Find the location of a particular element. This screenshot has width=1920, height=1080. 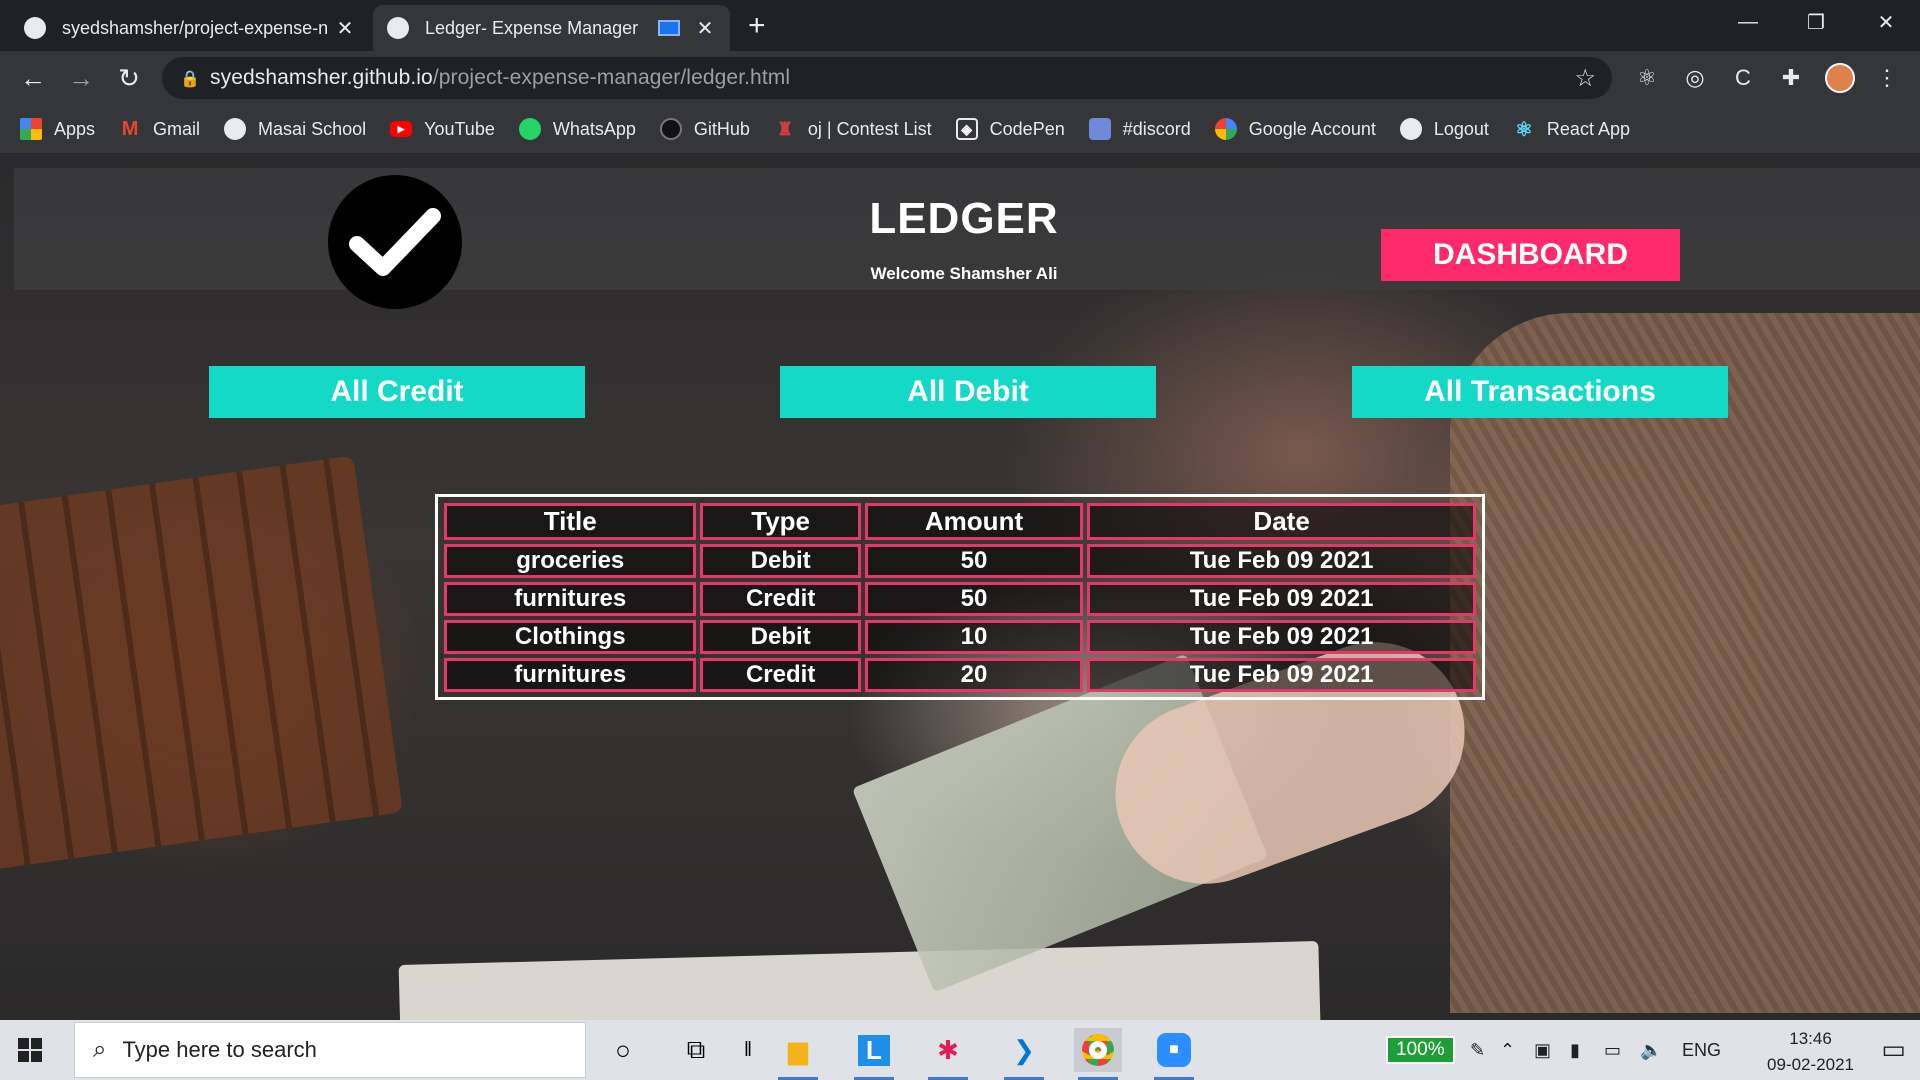

column-header-type: Type is located at coordinates (780, 521).